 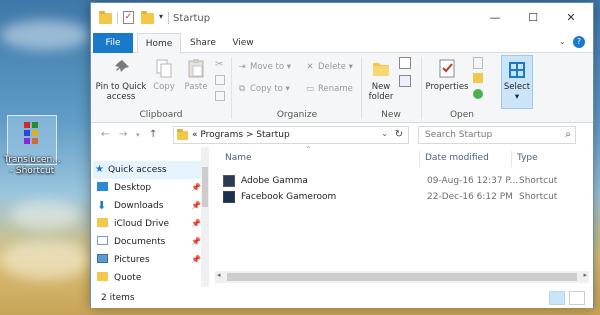 I want to click on copy-path-icon, so click(x=220, y=80).